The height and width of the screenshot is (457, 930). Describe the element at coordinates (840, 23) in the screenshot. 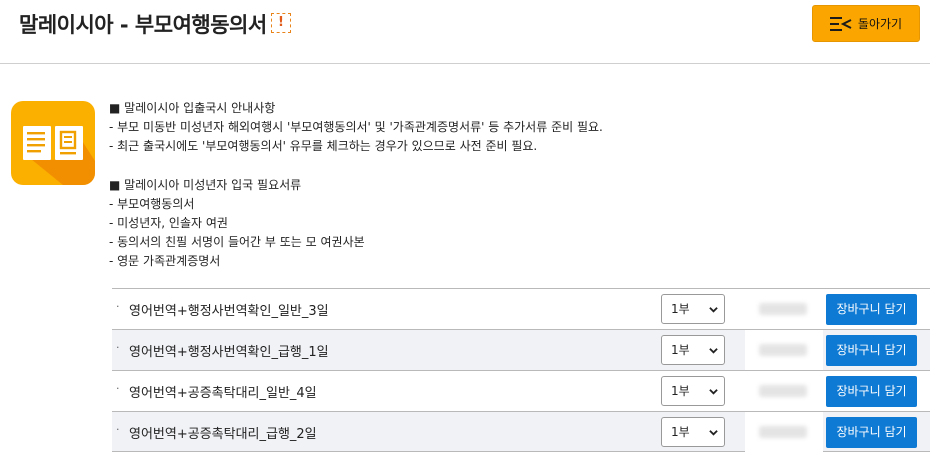

I see `list-back-icon` at that location.